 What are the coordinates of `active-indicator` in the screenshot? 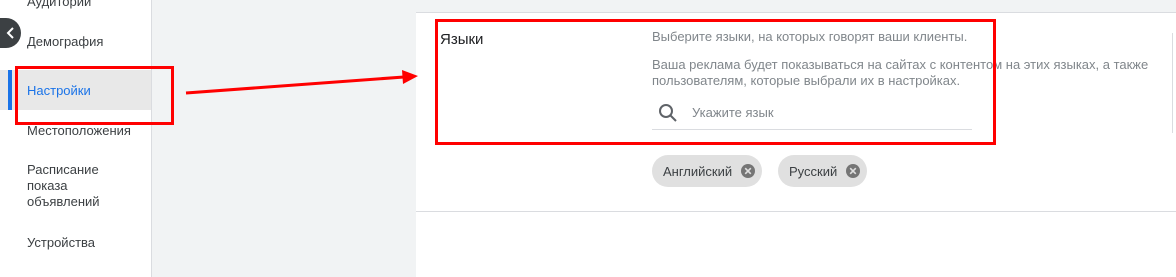 It's located at (10, 90).